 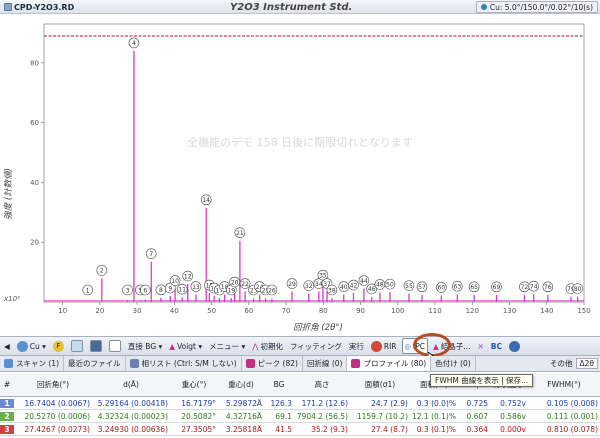 I want to click on run-button-label: 実行, so click(x=356, y=346).